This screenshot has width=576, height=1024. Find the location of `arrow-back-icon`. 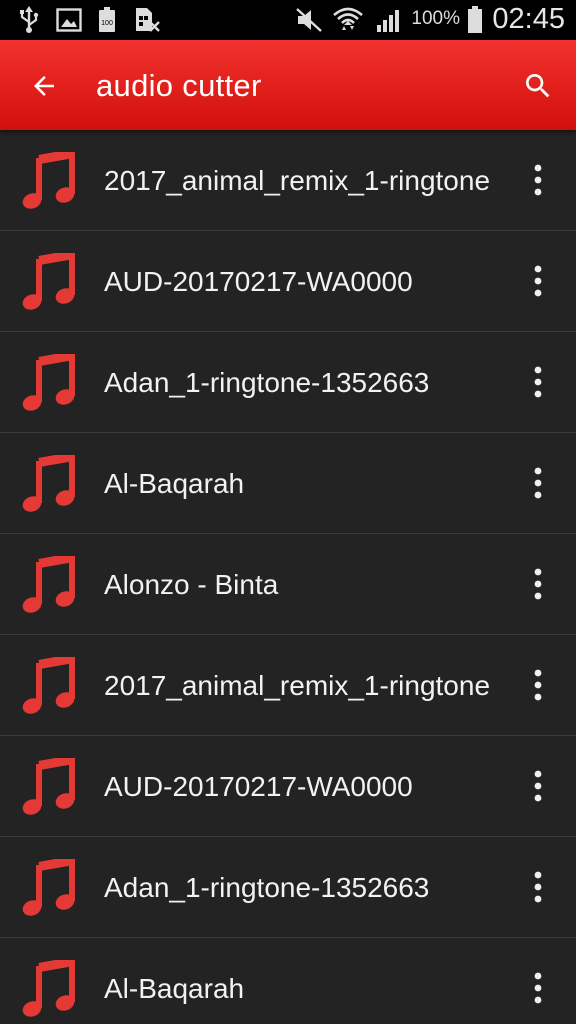

arrow-back-icon is located at coordinates (44, 86).